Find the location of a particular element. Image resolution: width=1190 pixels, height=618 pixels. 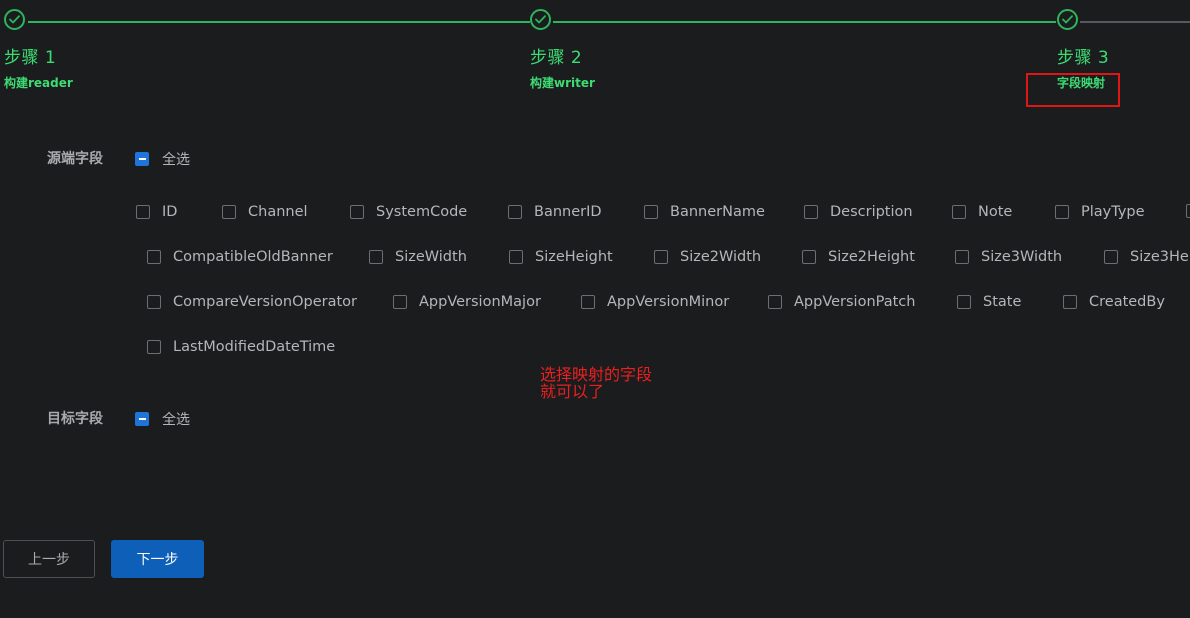

step-3: 步骤 3 字段映射 is located at coordinates (1083, 49).